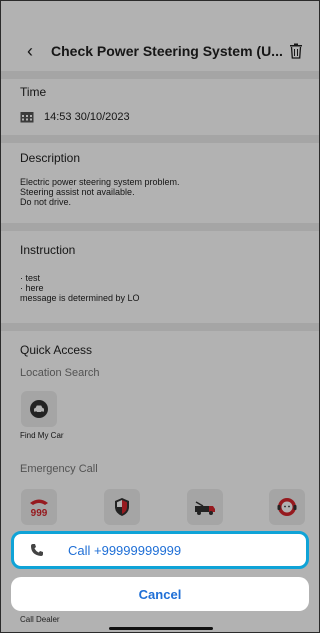 The image size is (320, 633). Describe the element at coordinates (39, 550) in the screenshot. I see `phone-icon` at that location.